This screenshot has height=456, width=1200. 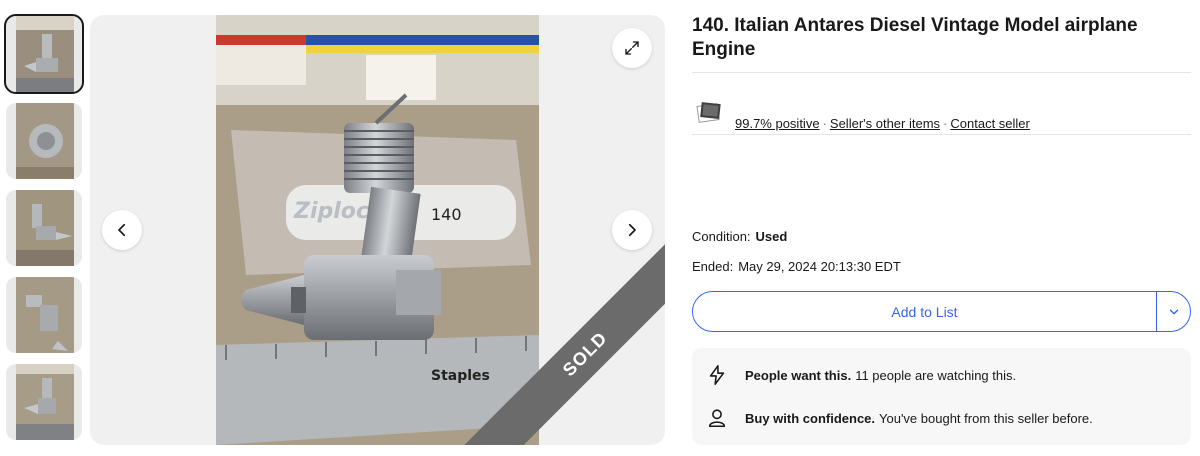 What do you see at coordinates (717, 375) in the screenshot?
I see `lightning-icon` at bounding box center [717, 375].